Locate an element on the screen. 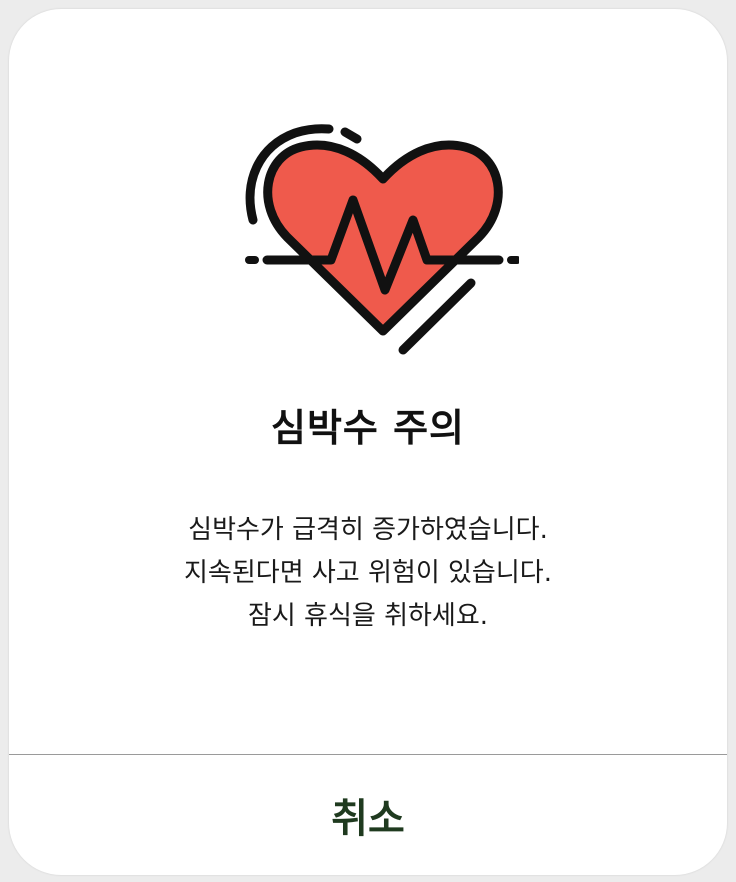 The image size is (736, 882). message-line: 심박수가 급격히 증가하였습니다. is located at coordinates (368, 530).